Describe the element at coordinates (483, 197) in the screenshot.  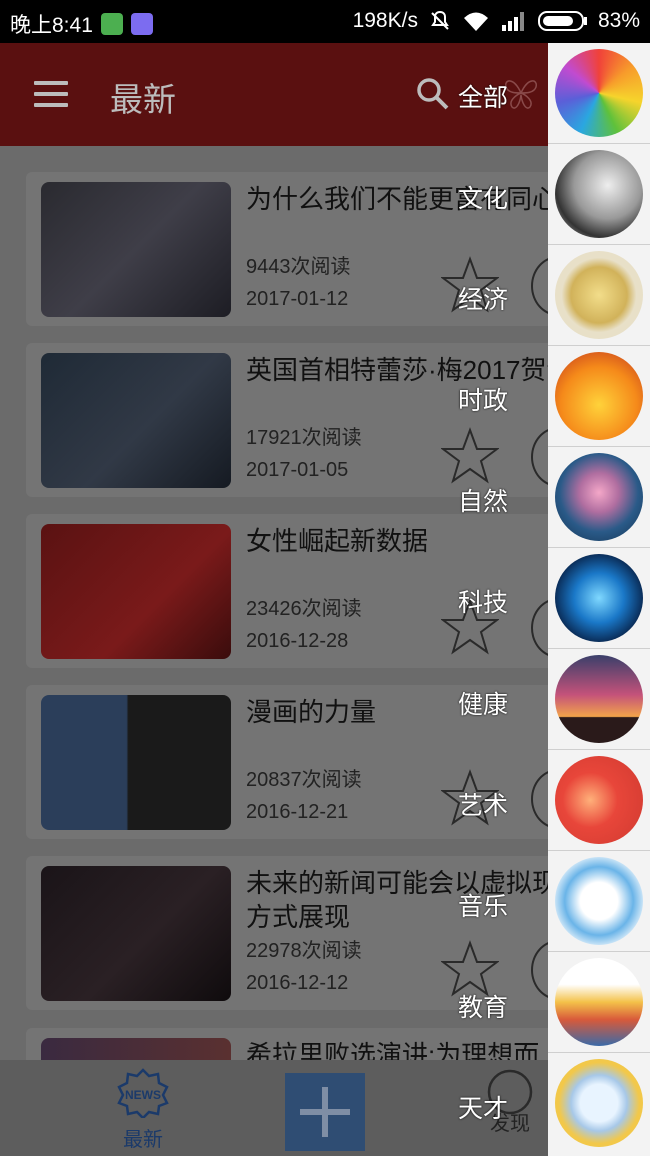
I see `category-label-culture: 文化` at that location.